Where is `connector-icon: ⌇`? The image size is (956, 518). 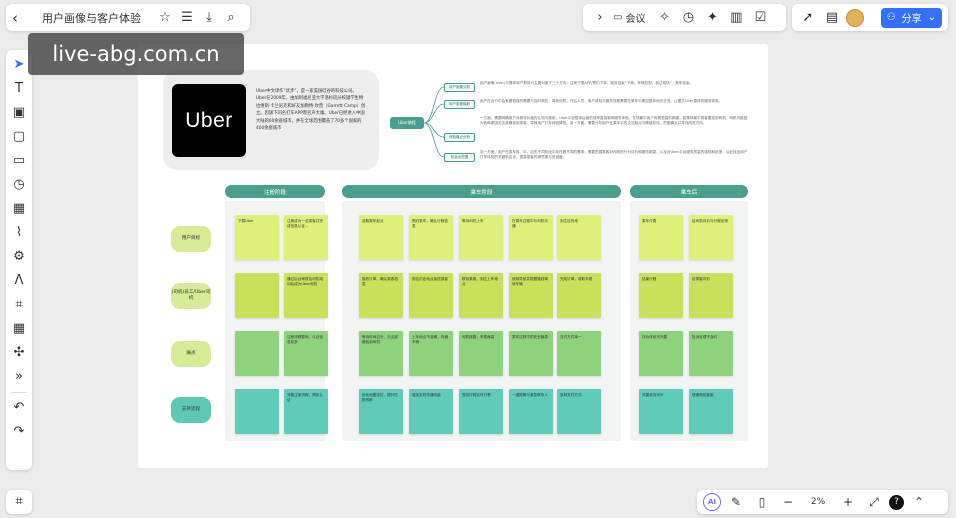 connector-icon: ⌇ is located at coordinates (19, 233).